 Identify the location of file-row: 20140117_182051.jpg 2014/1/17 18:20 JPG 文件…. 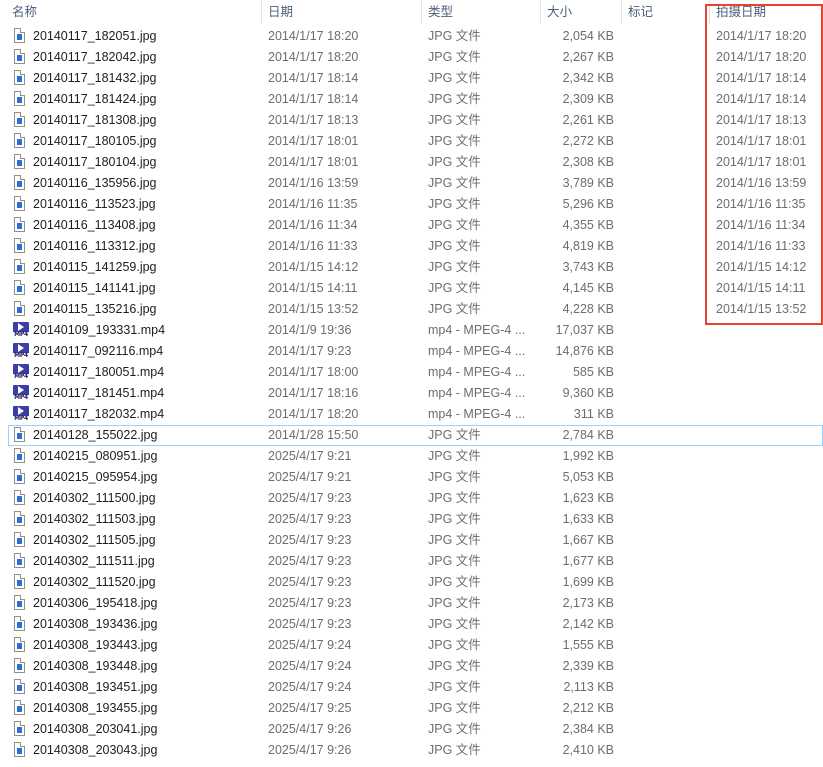
(411, 36).